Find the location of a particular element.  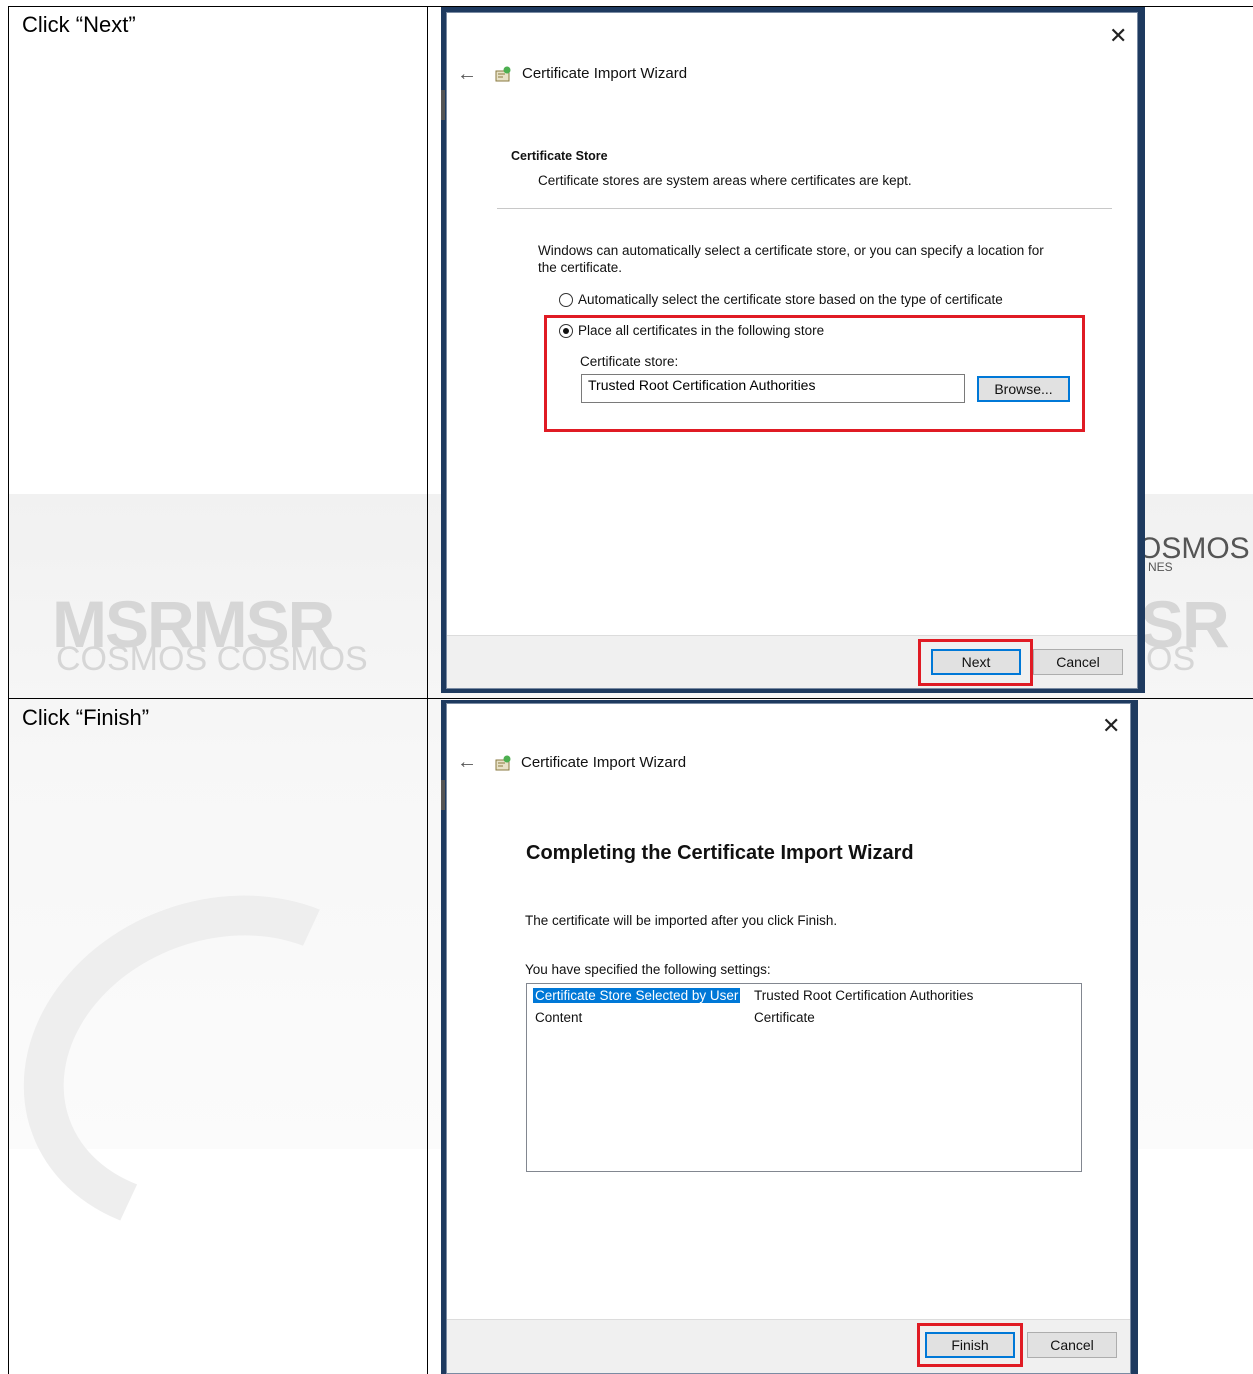

instruction-next: Click “Next” is located at coordinates (79, 24).